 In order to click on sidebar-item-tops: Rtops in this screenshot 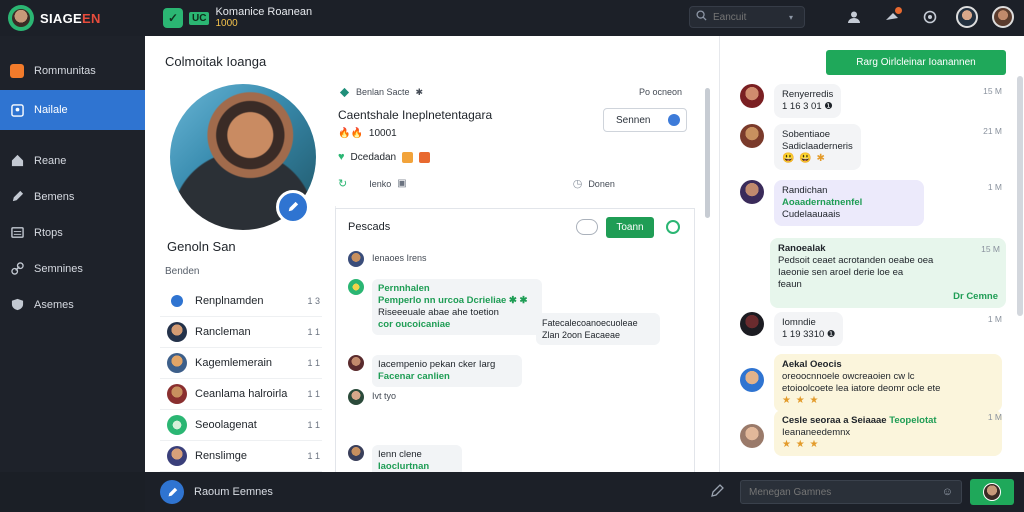, I will do `click(72, 232)`.